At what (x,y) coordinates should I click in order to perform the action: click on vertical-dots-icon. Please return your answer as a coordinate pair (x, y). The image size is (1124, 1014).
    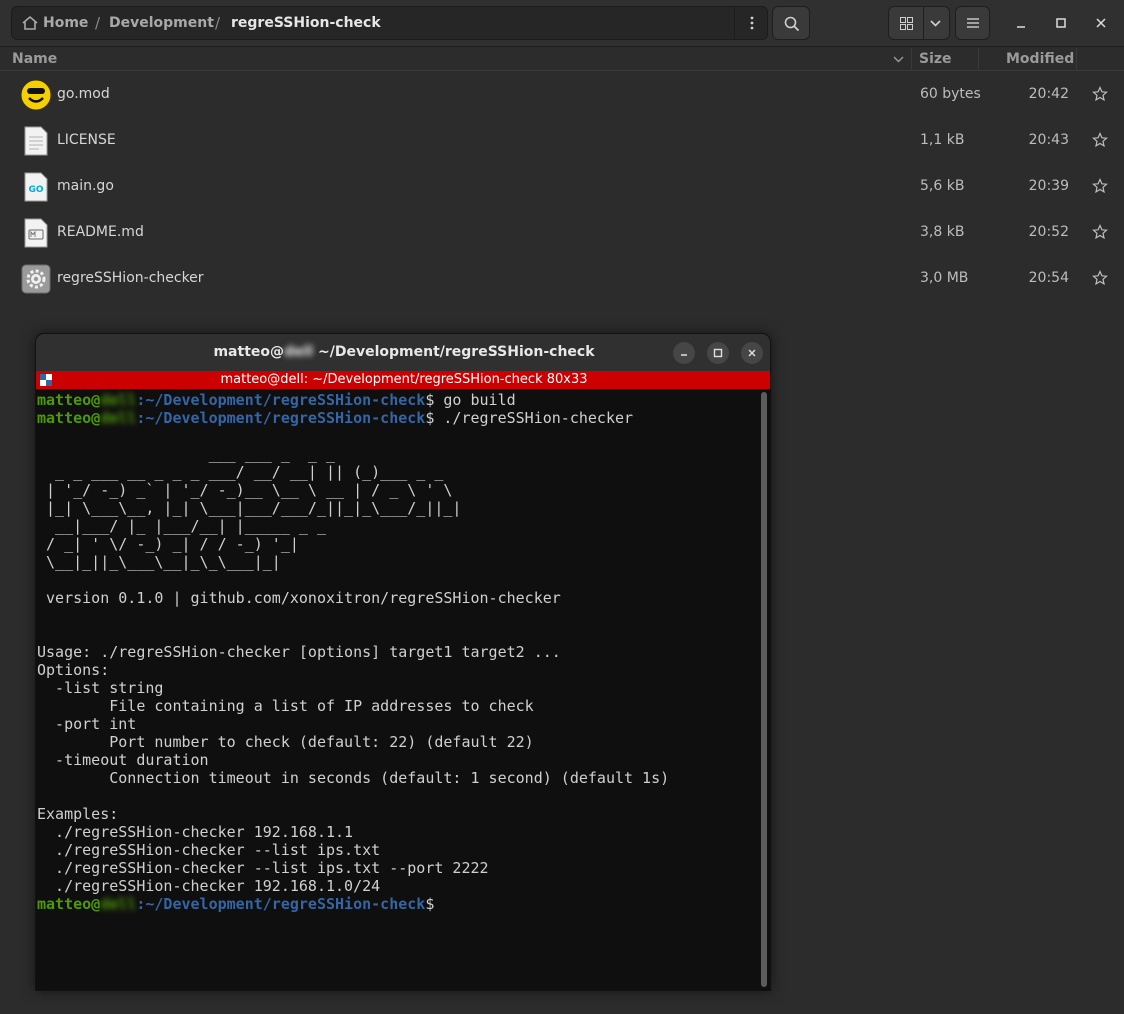
    Looking at the image, I should click on (752, 23).